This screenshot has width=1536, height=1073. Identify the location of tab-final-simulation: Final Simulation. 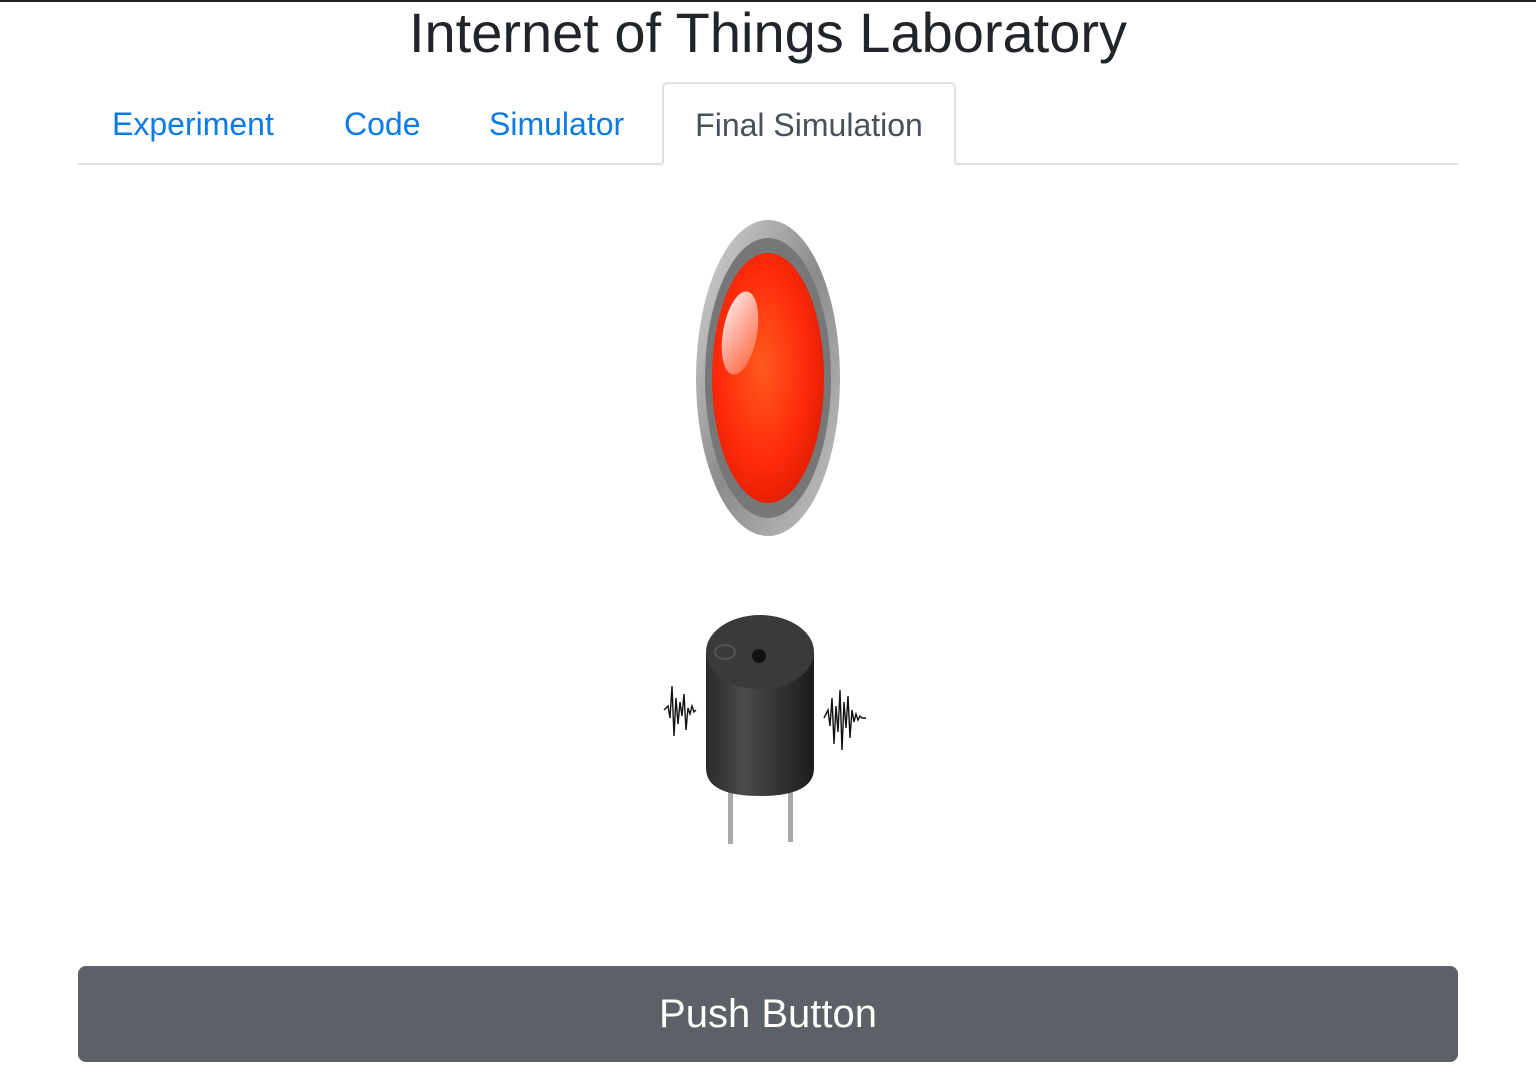
(809, 123).